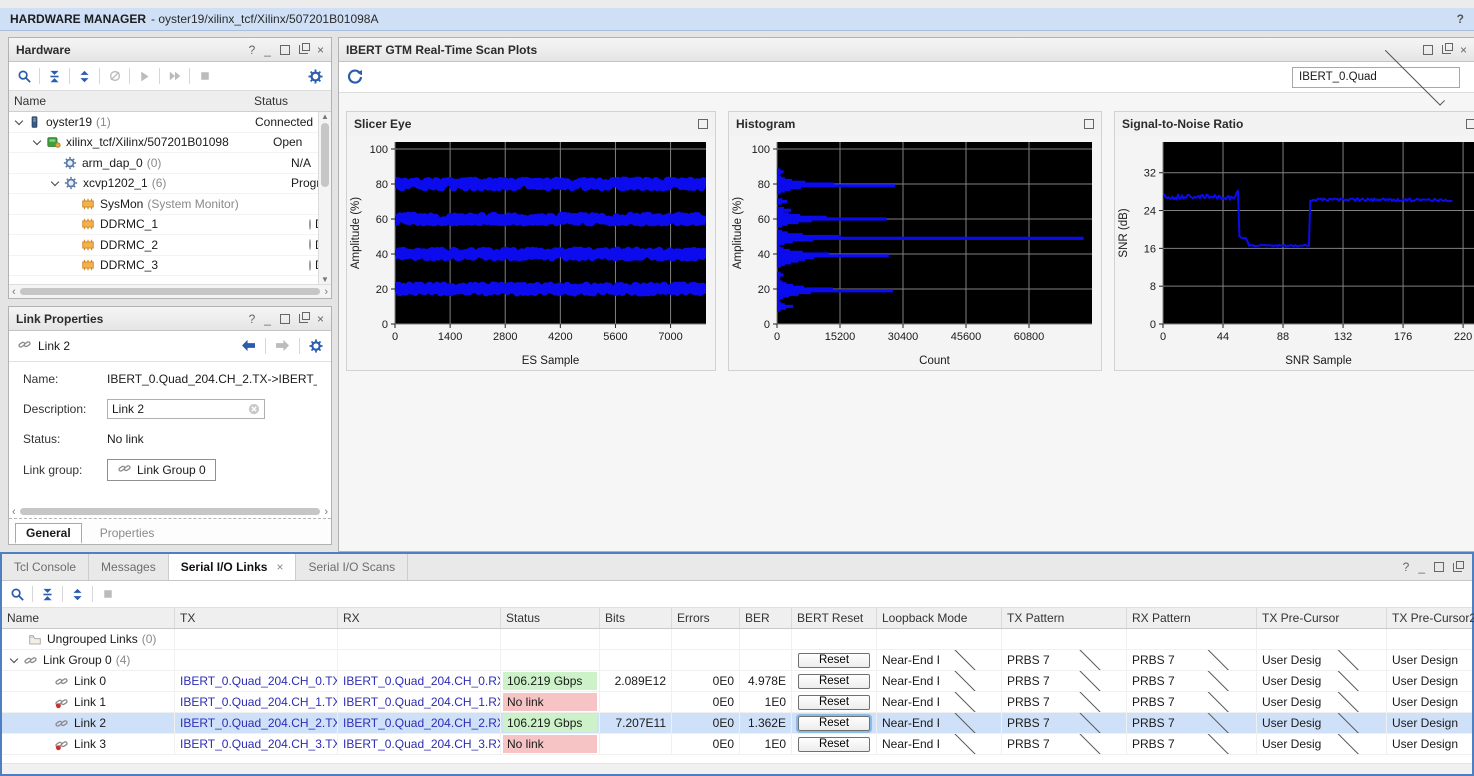 The image size is (1474, 776). I want to click on tx-endpoint-link: IBERT_0.Quad_204.CH_1.TX, so click(256, 702).